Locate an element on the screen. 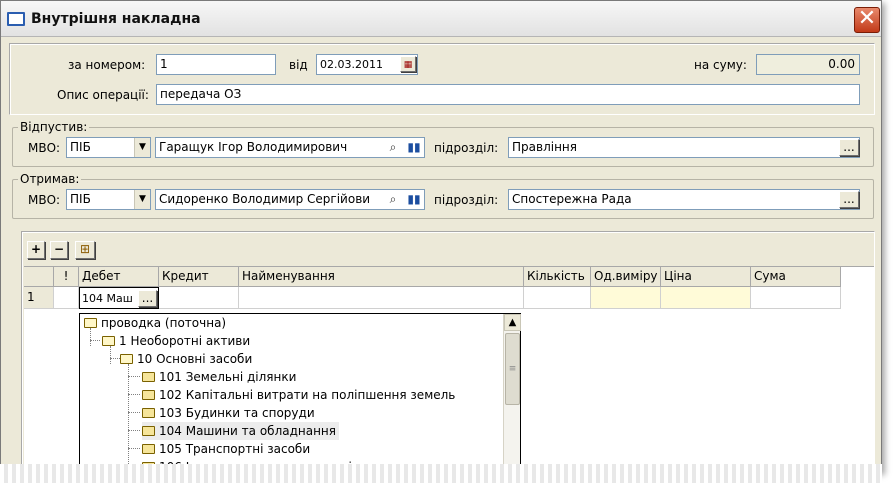  window-icon is located at coordinates (16, 19).